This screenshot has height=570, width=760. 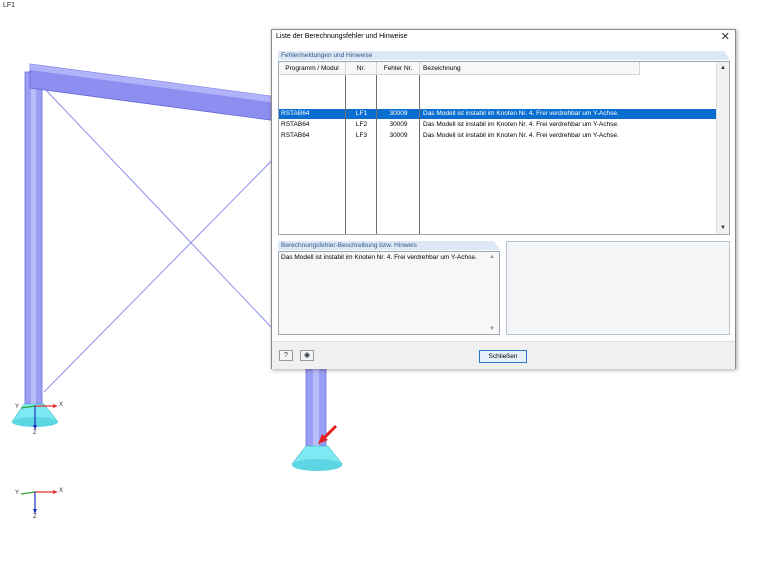 I want to click on messages-section-header: Fehlermeldungen und Hinweise, so click(x=504, y=55).